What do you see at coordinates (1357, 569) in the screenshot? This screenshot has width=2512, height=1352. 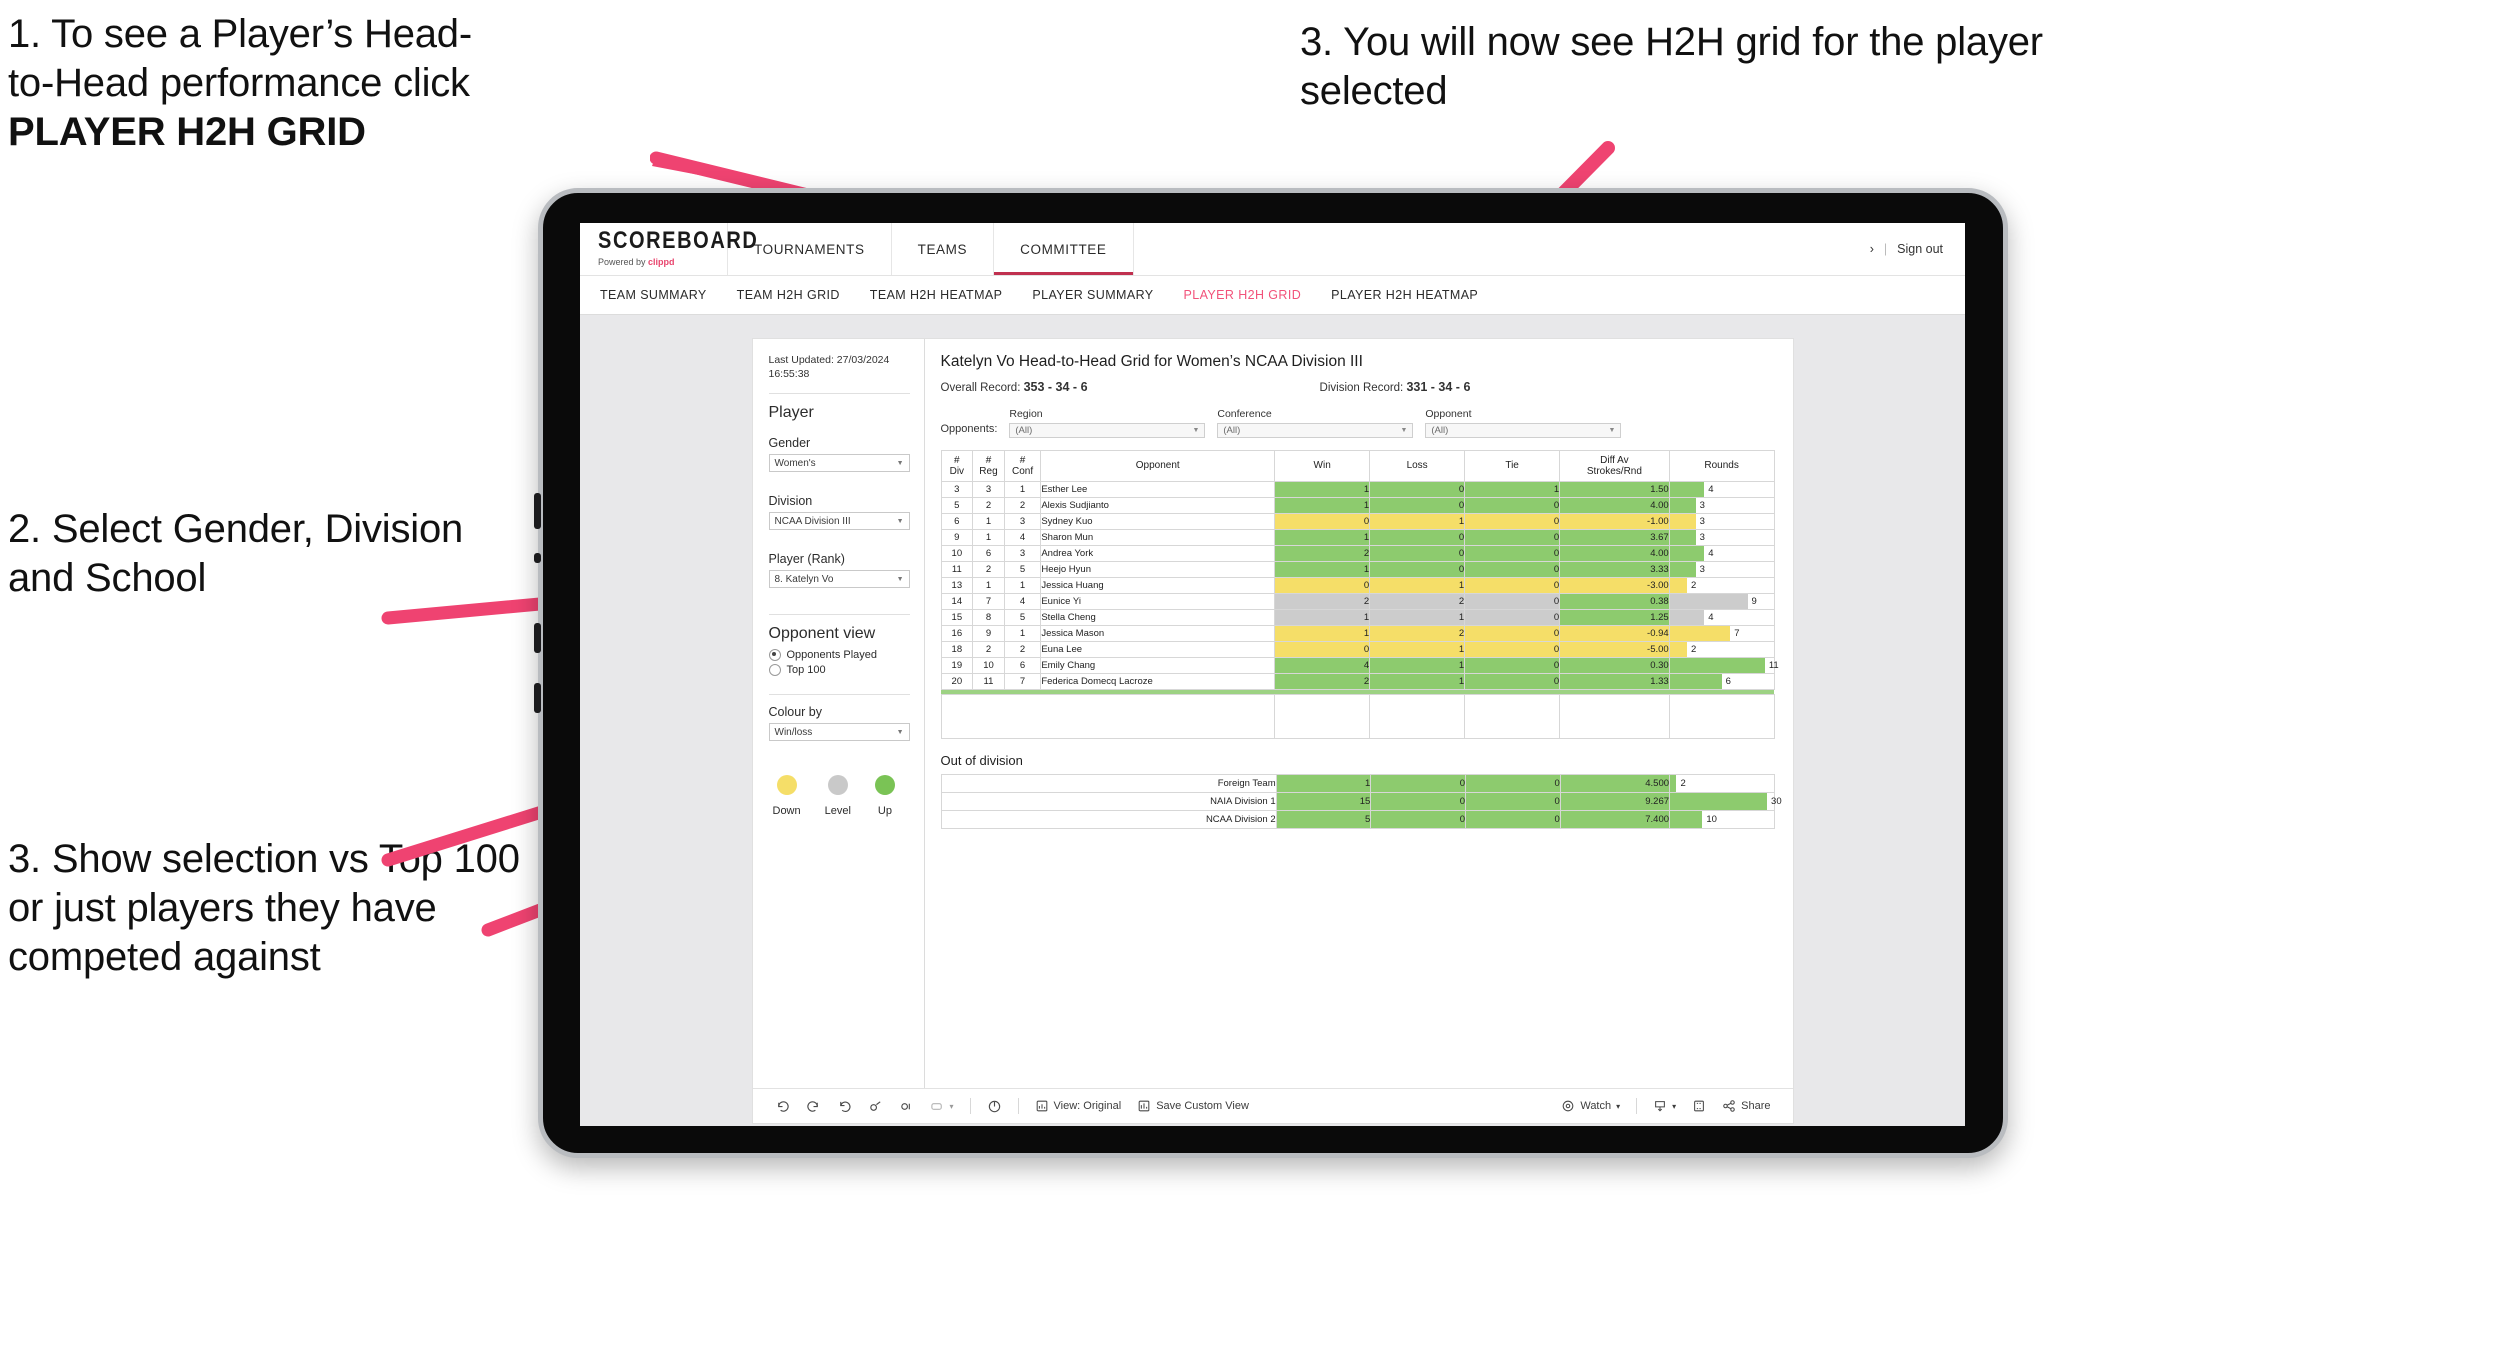 I see `table-row: 11 2 5 Heejo Hyun 1 0 0 3.33 3` at bounding box center [1357, 569].